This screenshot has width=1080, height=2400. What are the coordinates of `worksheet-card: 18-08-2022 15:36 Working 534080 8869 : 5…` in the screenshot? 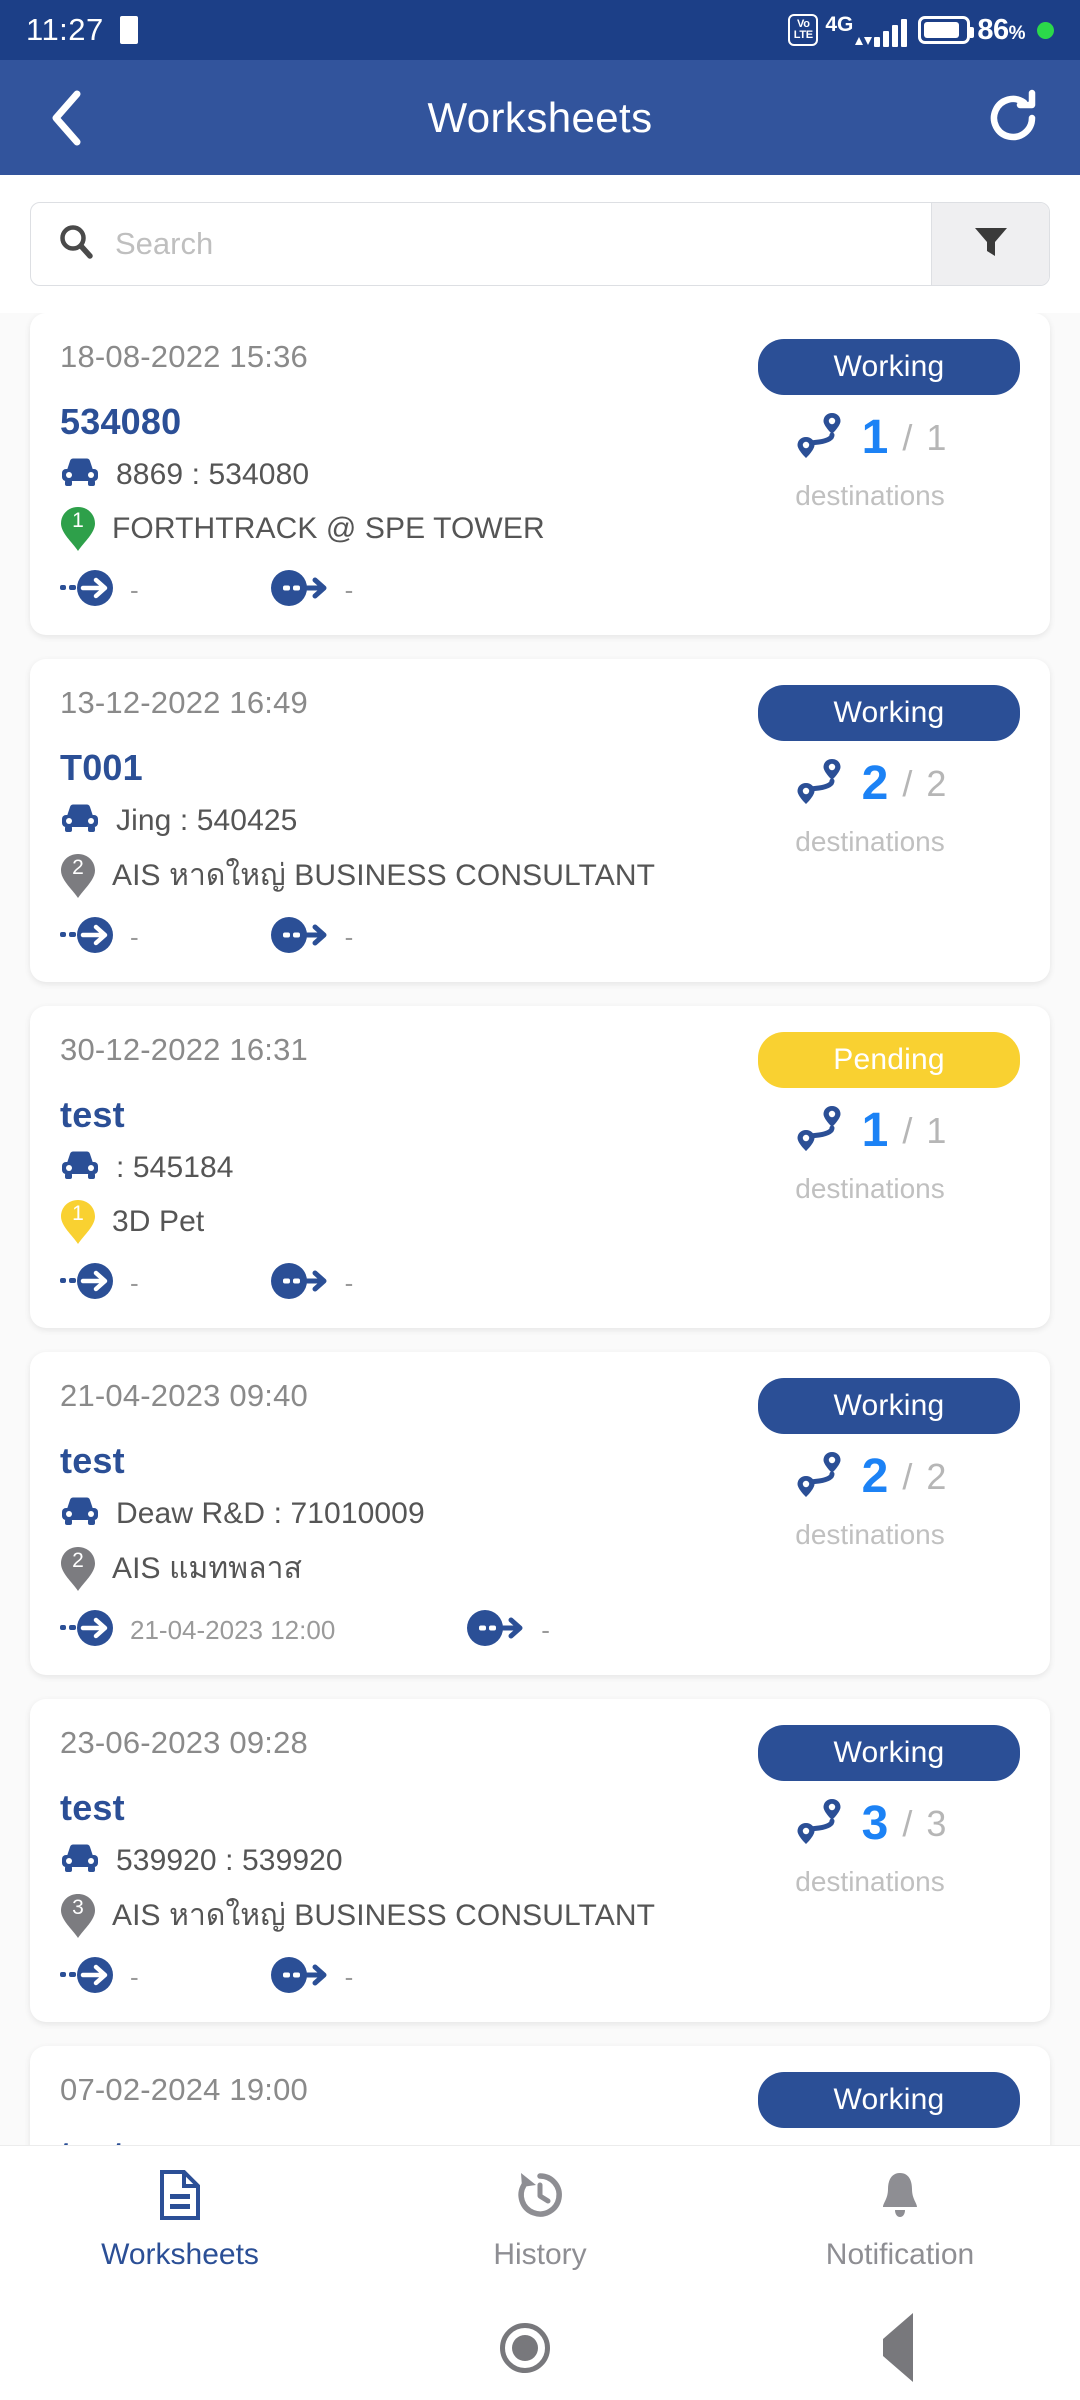 It's located at (540, 474).